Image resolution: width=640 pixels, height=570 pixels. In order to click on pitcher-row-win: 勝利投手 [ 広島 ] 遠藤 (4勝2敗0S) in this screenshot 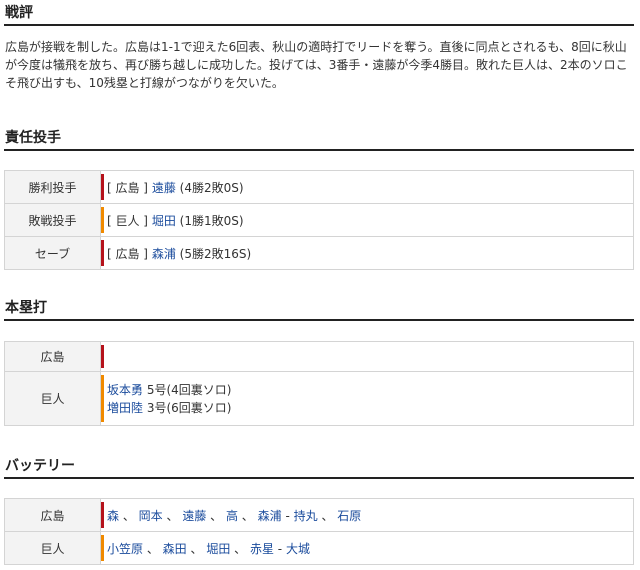, I will do `click(319, 187)`.